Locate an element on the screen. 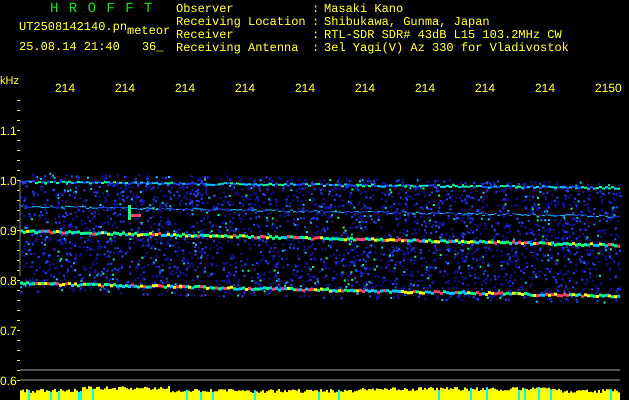  level-label: 0.8 is located at coordinates (8, 281).